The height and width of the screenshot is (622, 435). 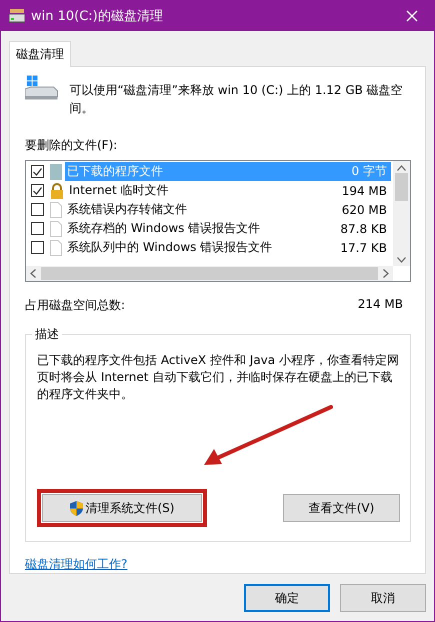 I want to click on horizontal-scrollbar, so click(x=209, y=273).